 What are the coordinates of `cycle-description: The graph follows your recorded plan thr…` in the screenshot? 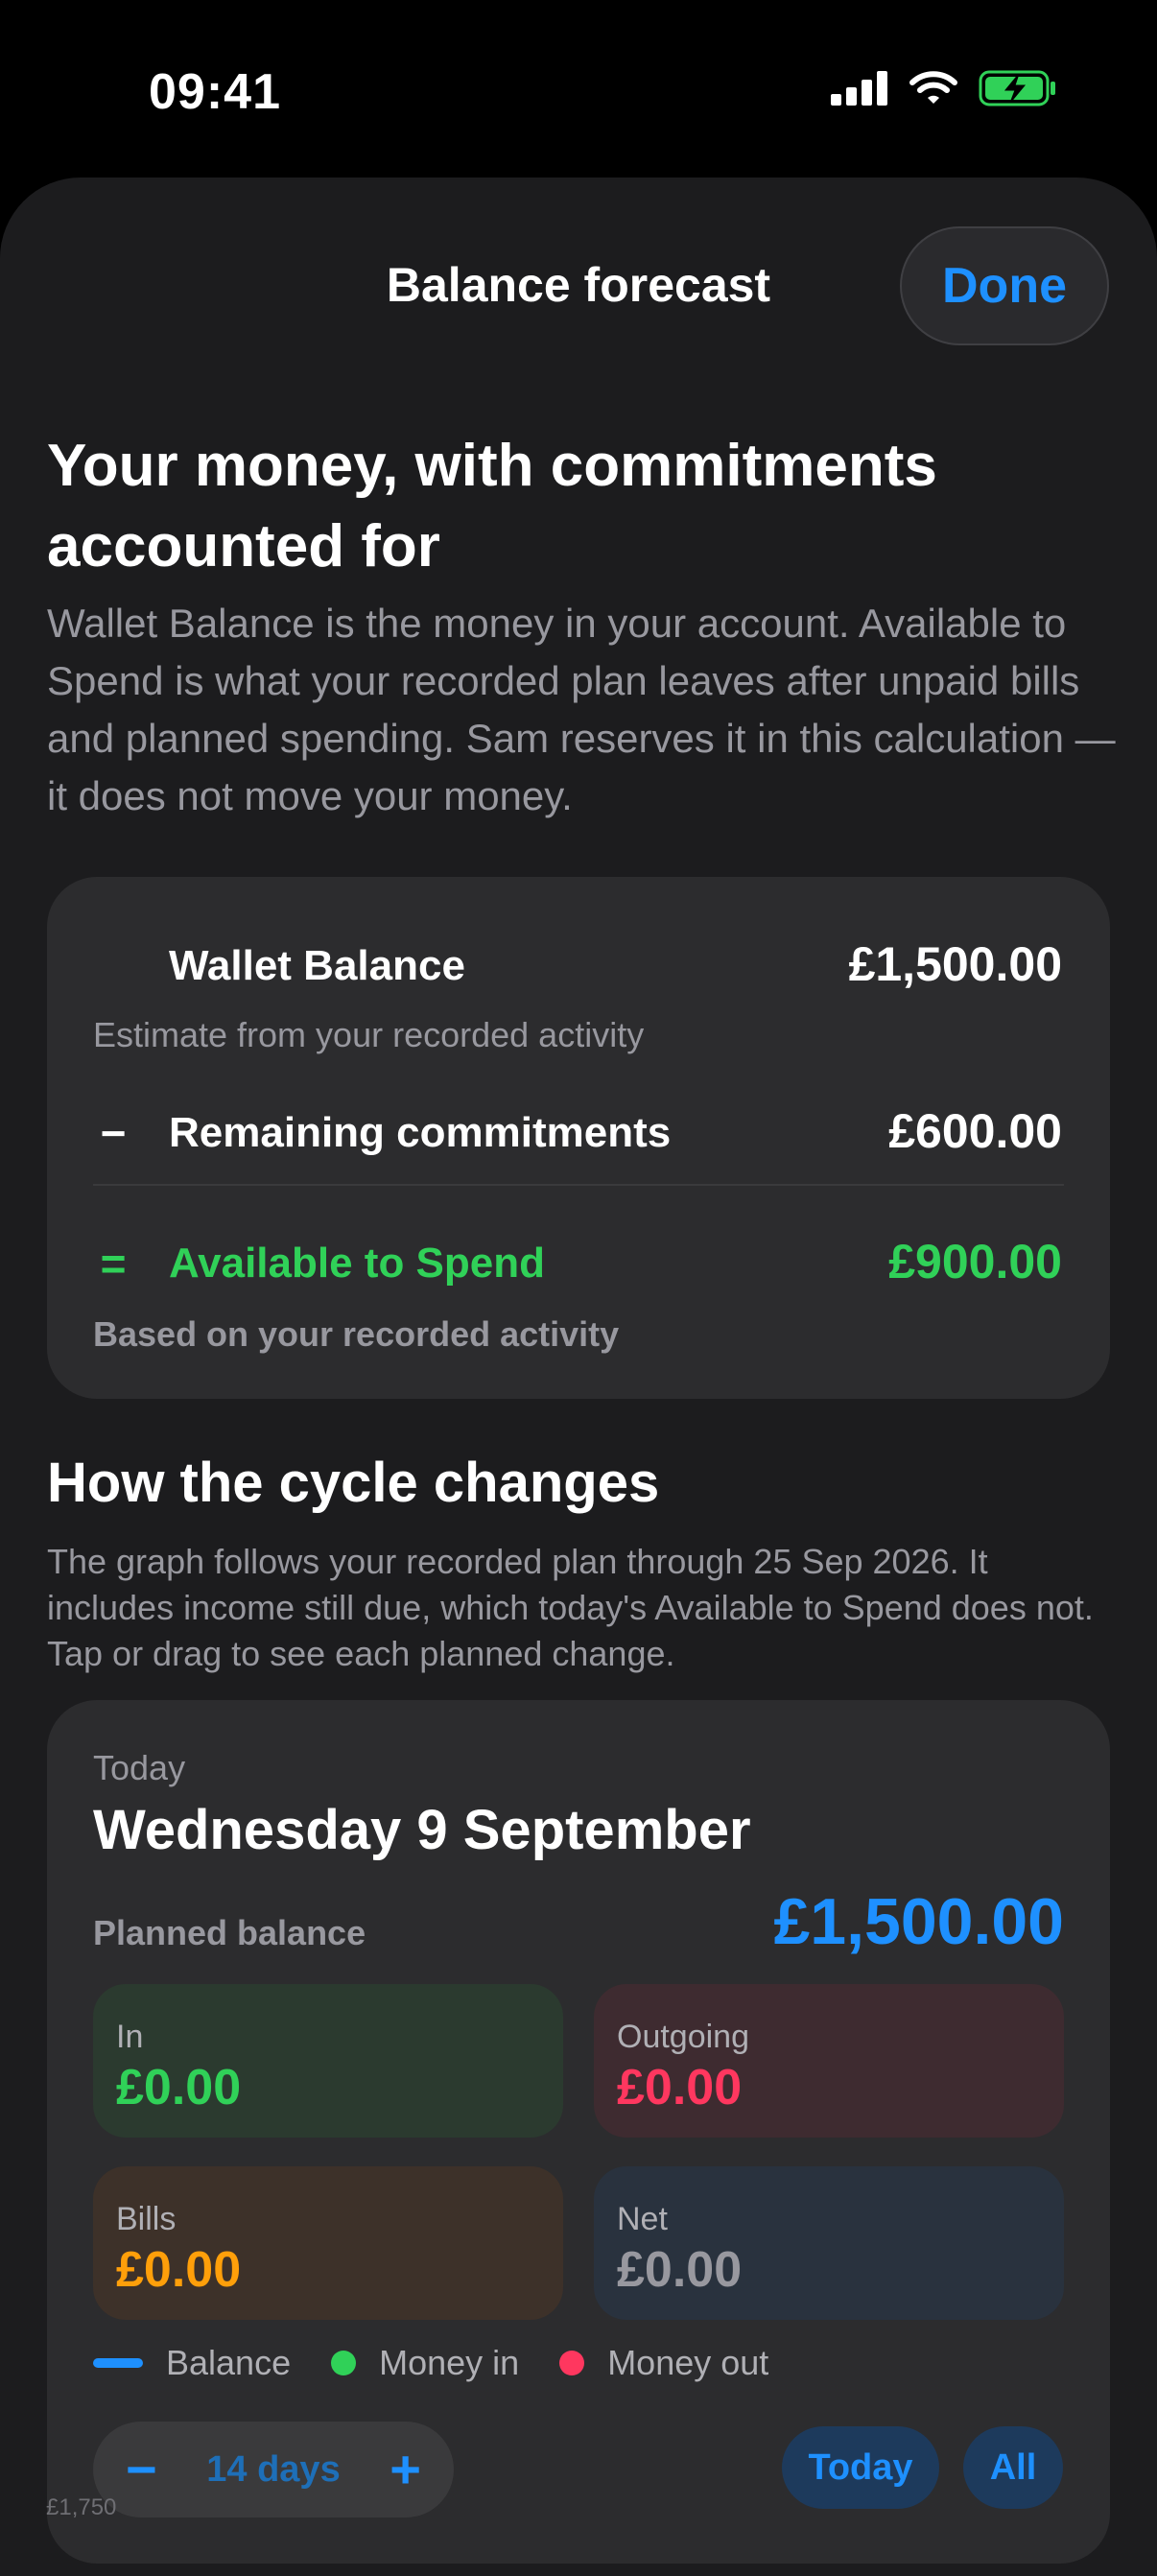 It's located at (570, 1608).